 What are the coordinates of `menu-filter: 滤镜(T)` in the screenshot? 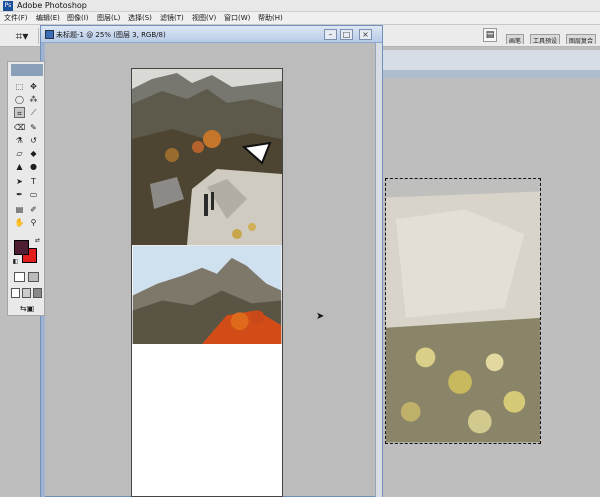 It's located at (172, 18).